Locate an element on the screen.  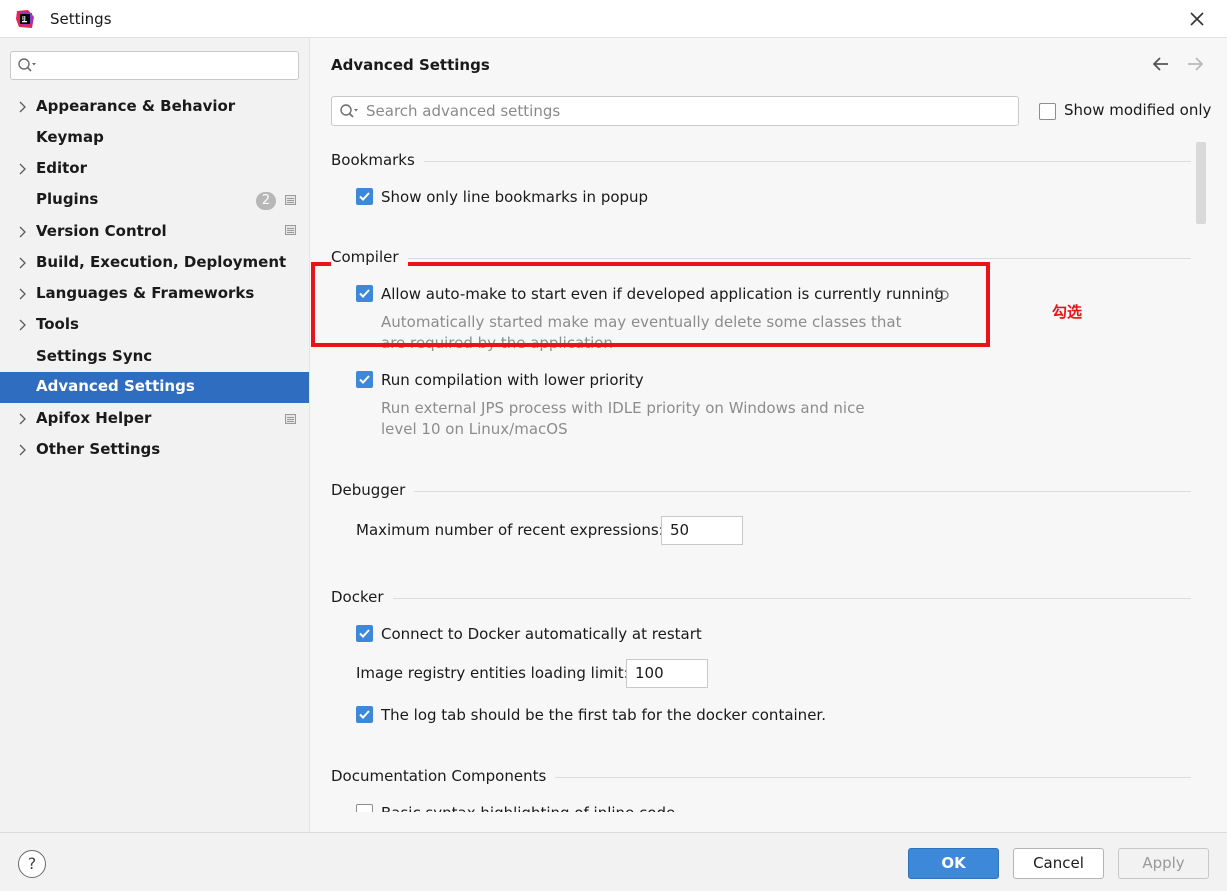
bookmarks-option-label: Show only line bookmarks in popup is located at coordinates (515, 197).